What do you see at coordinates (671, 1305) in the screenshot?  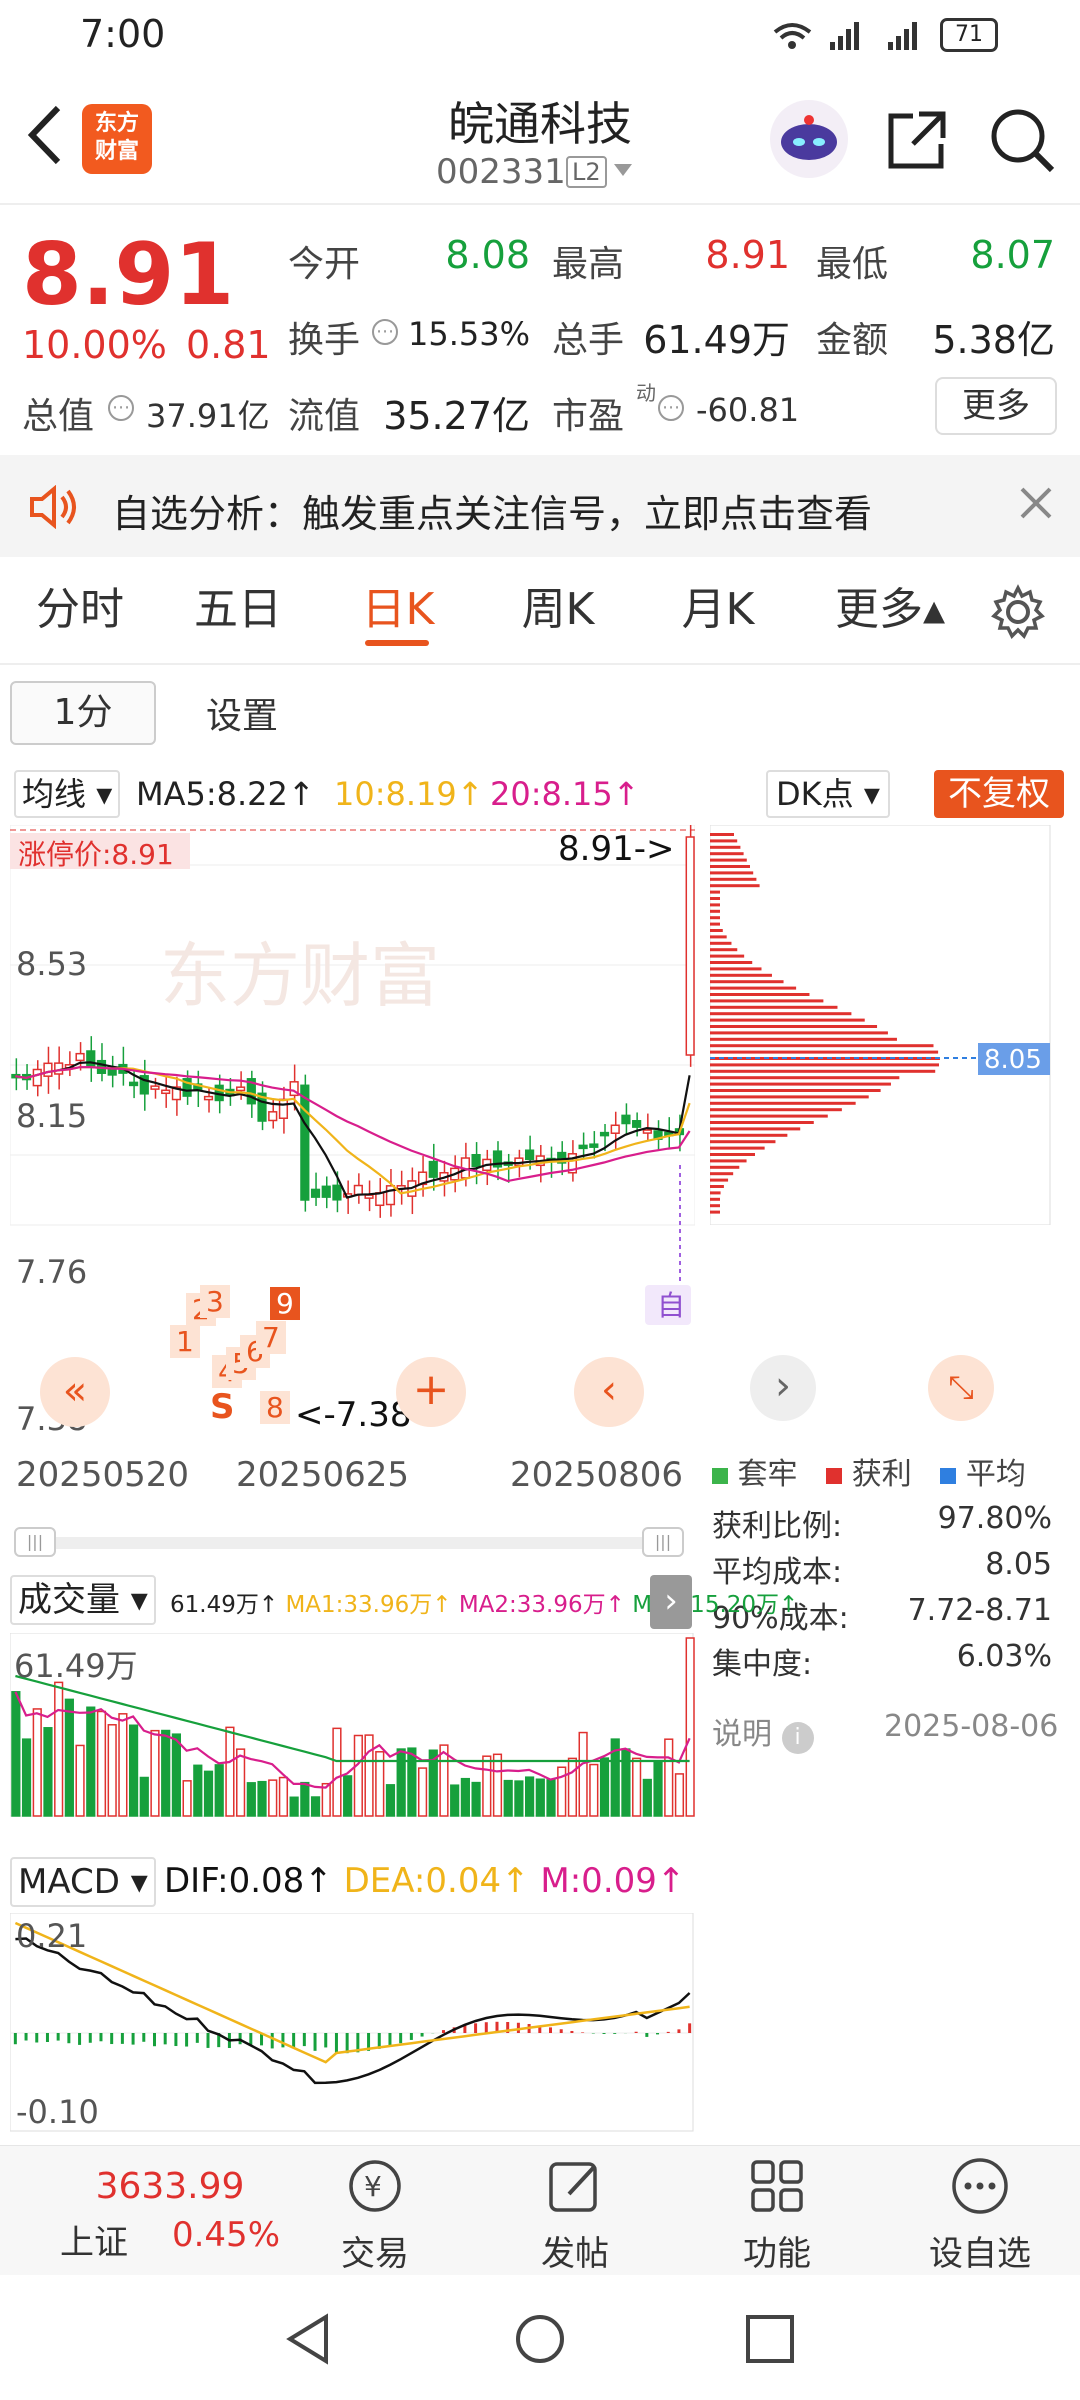 I see `self-select-tag: 自` at bounding box center [671, 1305].